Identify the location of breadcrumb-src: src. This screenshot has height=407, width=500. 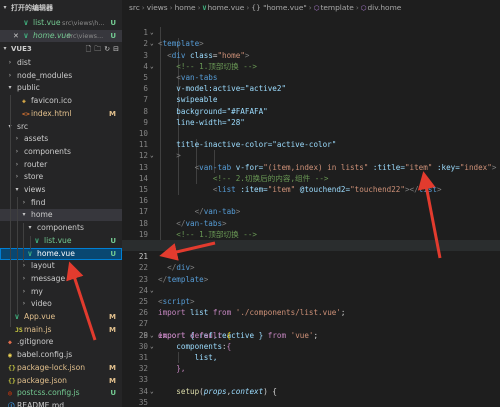
(134, 7).